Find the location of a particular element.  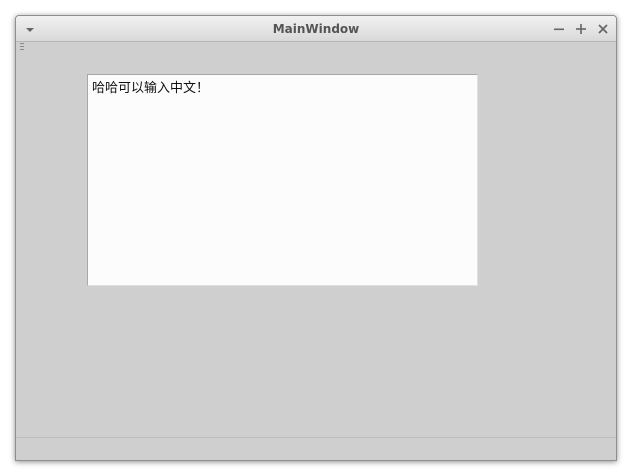

window-title: MainWindow is located at coordinates (316, 29).